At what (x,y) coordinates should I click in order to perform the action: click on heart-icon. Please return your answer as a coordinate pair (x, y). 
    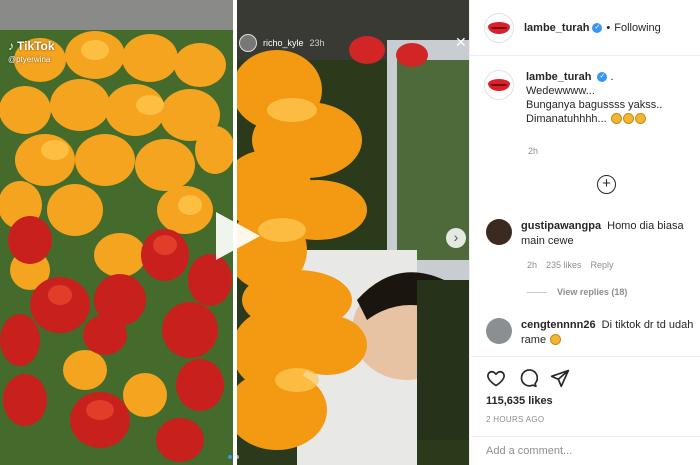
    Looking at the image, I should click on (496, 378).